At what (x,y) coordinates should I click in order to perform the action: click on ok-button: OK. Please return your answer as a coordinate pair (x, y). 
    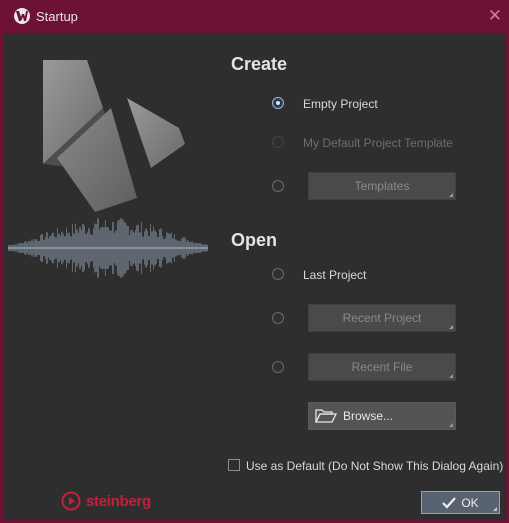
    Looking at the image, I should click on (460, 502).